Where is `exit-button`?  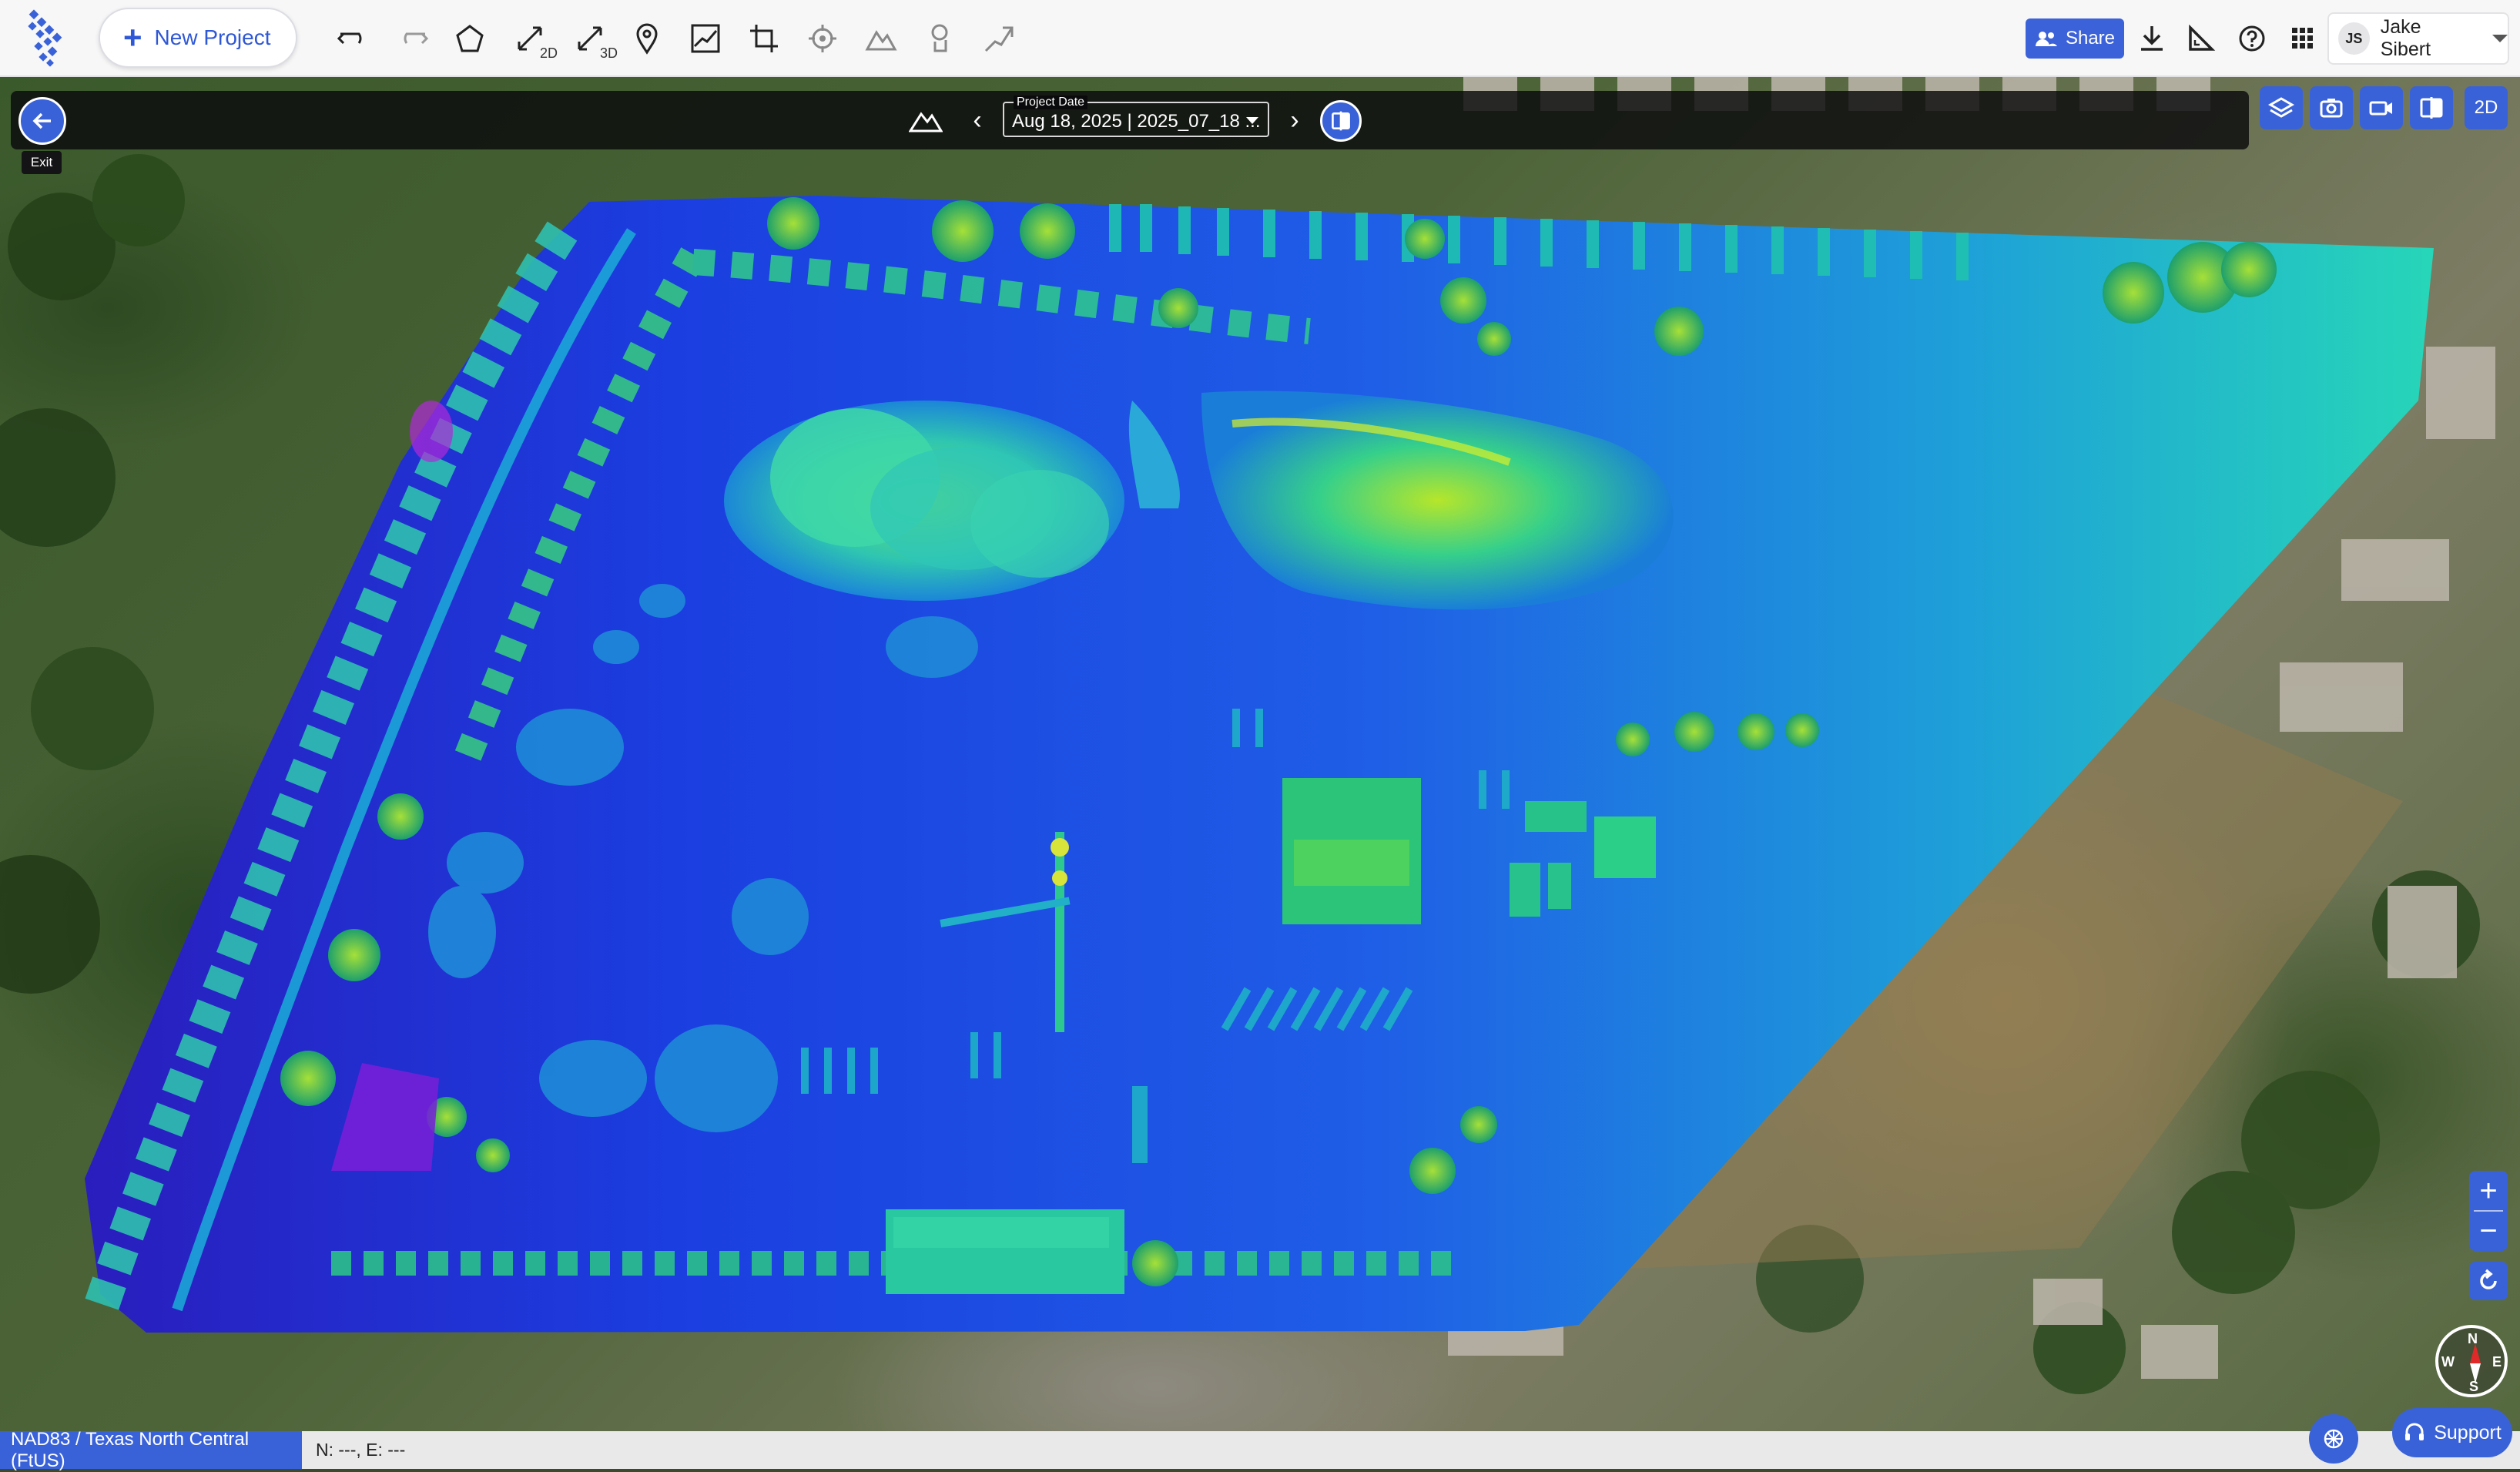
exit-button is located at coordinates (42, 121).